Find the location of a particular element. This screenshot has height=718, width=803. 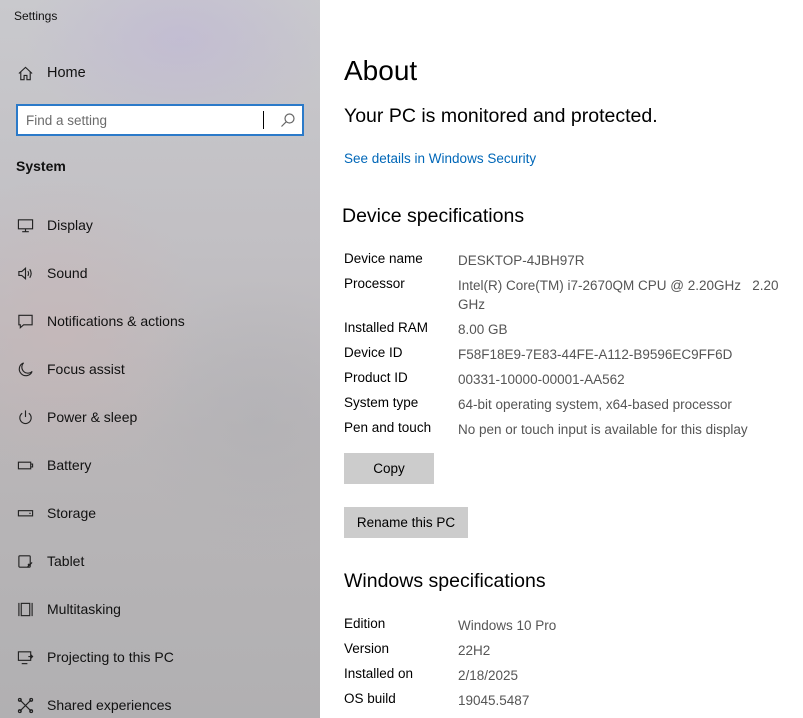

moon-icon is located at coordinates (25, 369).